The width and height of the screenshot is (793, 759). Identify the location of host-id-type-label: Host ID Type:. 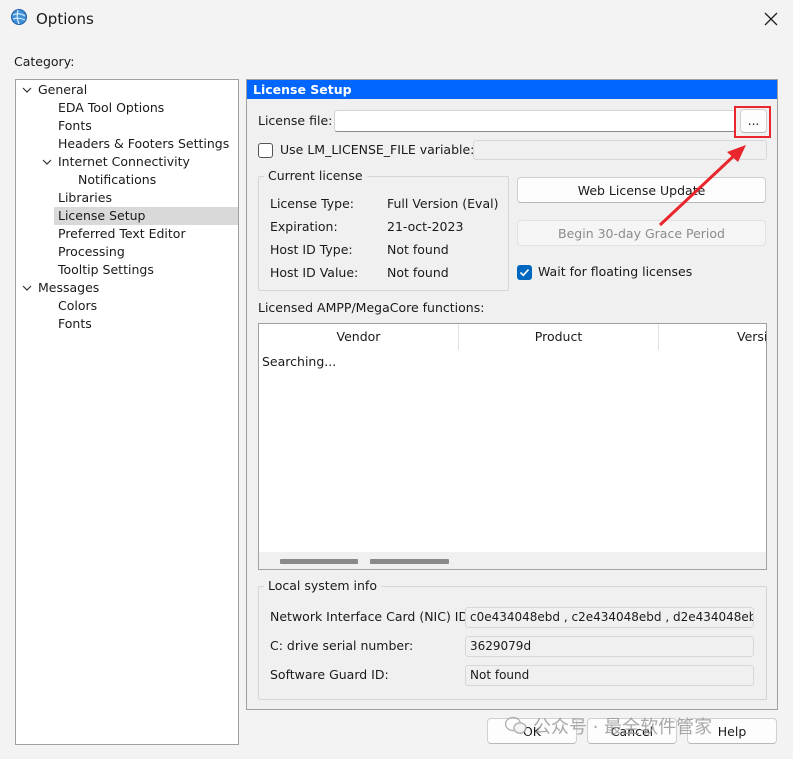
(311, 249).